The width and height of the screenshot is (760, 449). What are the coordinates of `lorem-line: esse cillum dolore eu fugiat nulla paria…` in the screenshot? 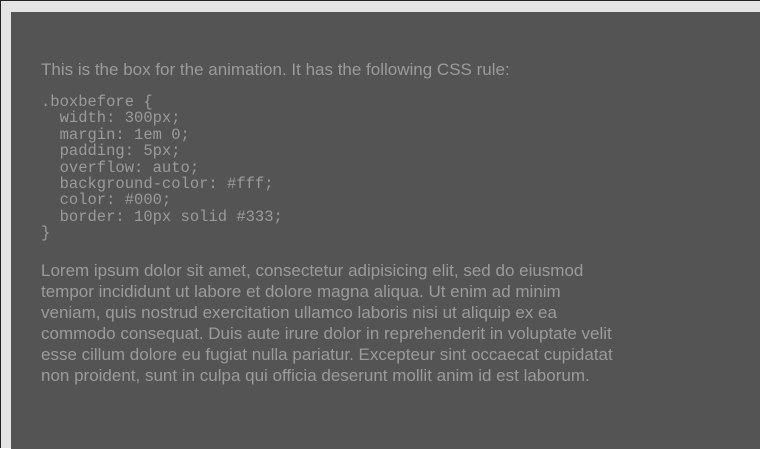 It's located at (327, 354).